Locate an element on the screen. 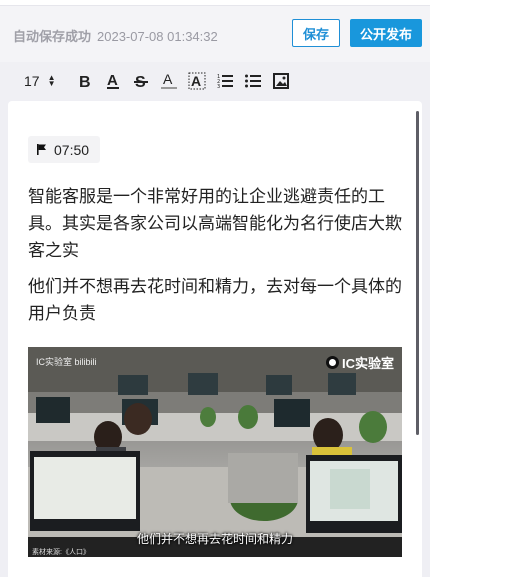 The height and width of the screenshot is (577, 514). font-color-icon: A is located at coordinates (169, 80).